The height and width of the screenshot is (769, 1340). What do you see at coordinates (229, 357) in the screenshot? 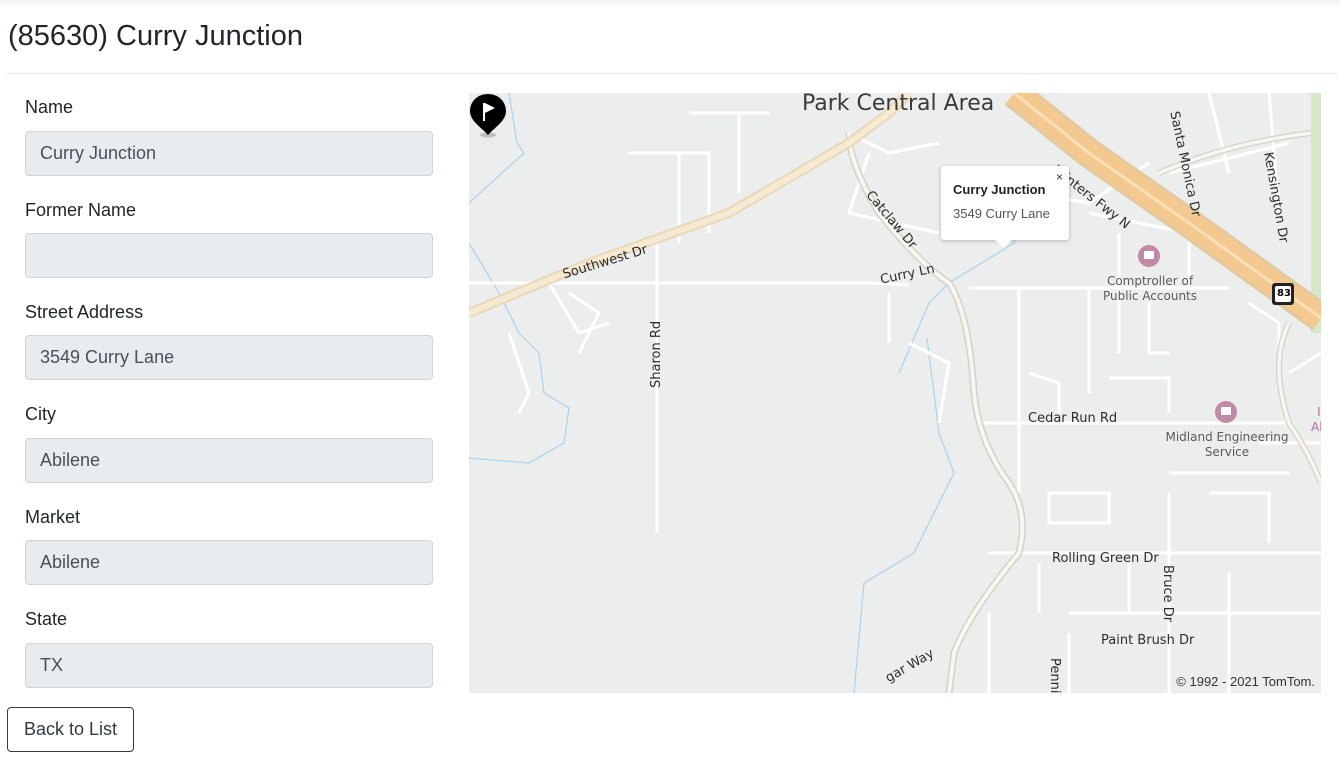
I see `street-address-field: 3549 Curry Lane` at bounding box center [229, 357].